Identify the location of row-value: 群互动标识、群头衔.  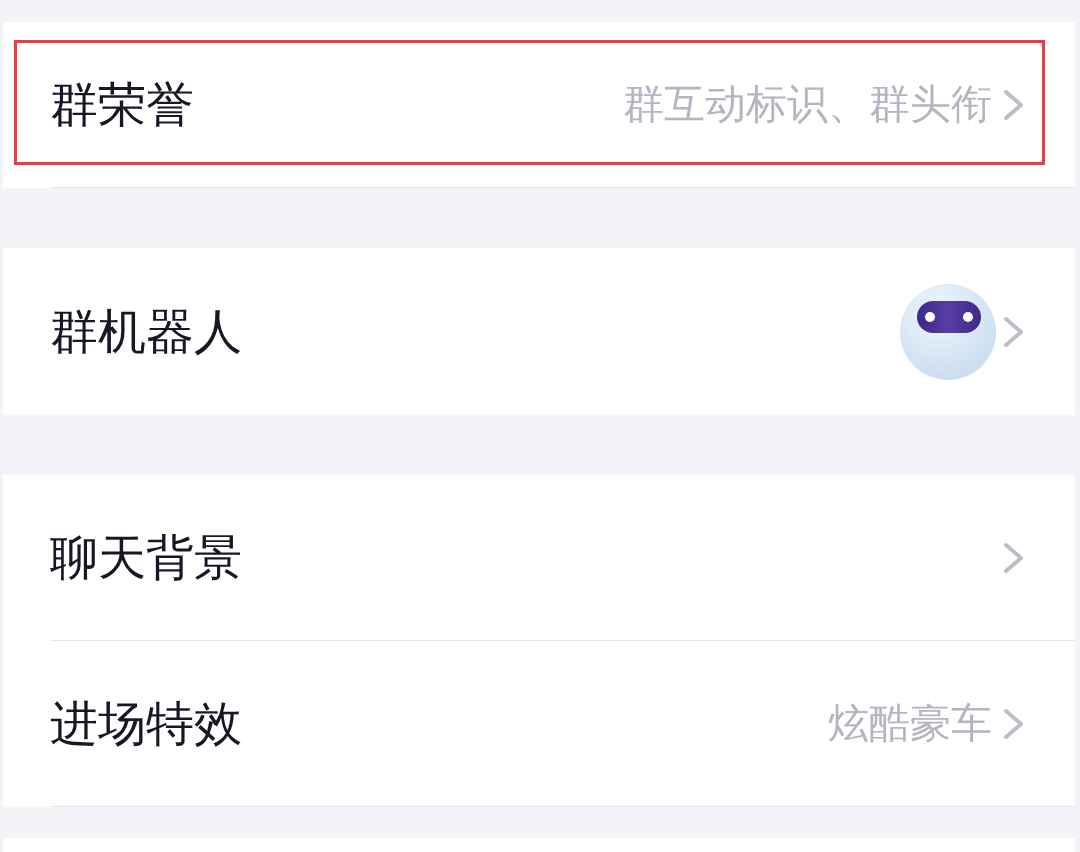
(807, 104).